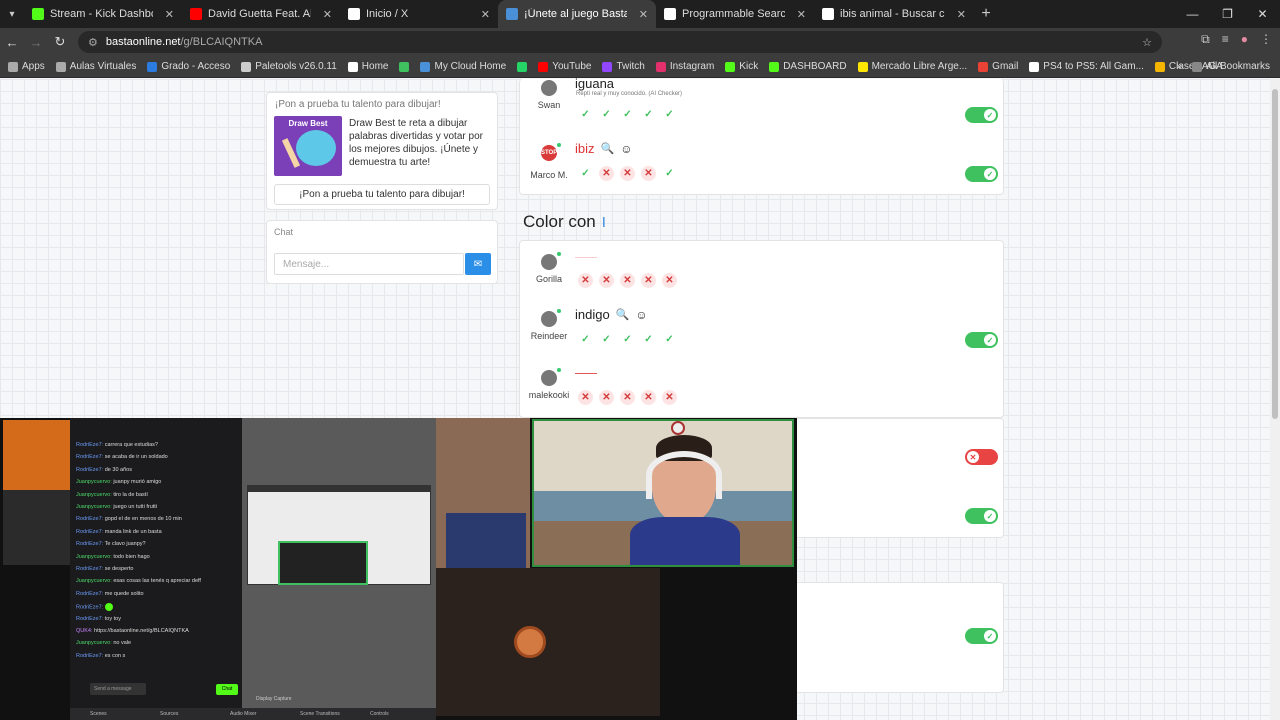 The height and width of the screenshot is (720, 1280). Describe the element at coordinates (894, 14) in the screenshot. I see `tab-5: ibis animal - Buscar con Google ✕` at that location.